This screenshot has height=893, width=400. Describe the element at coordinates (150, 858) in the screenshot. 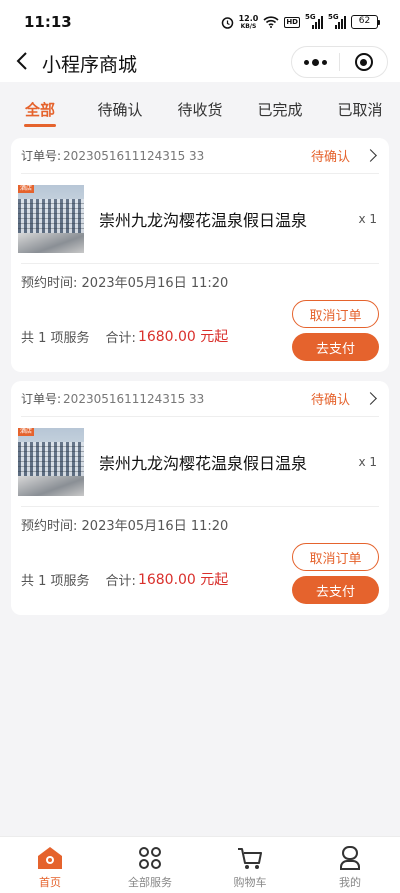

I see `grid-icon` at that location.